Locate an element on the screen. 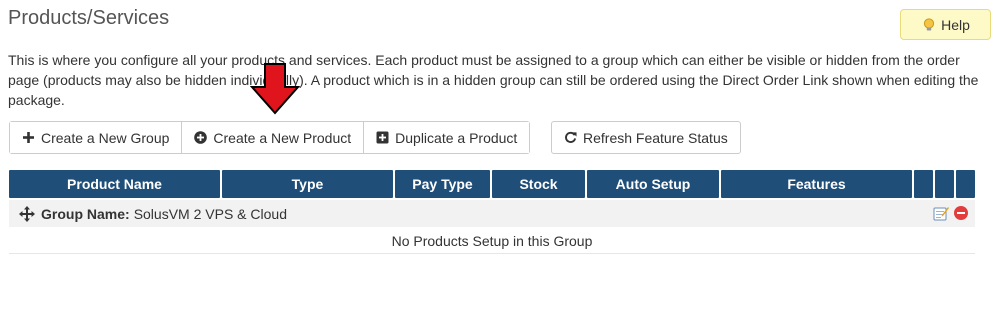 This screenshot has width=998, height=333. plus-icon is located at coordinates (28, 137).